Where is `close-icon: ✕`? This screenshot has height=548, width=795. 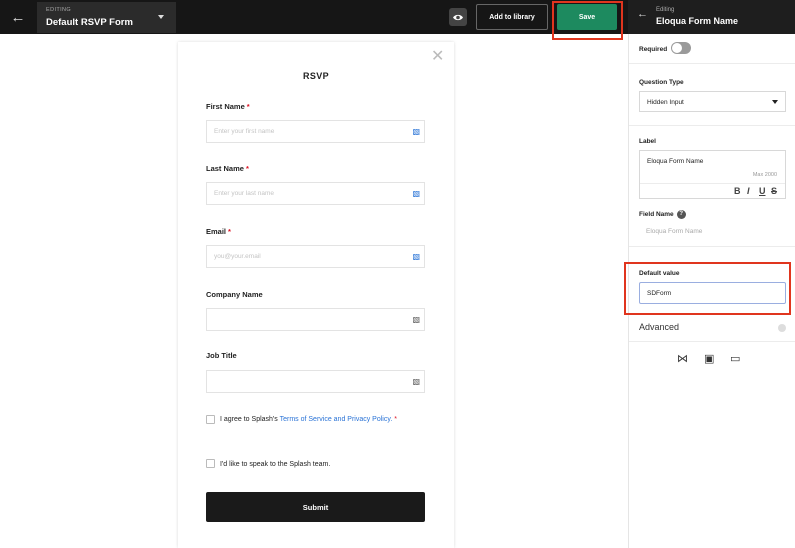
close-icon: ✕ is located at coordinates (437, 56).